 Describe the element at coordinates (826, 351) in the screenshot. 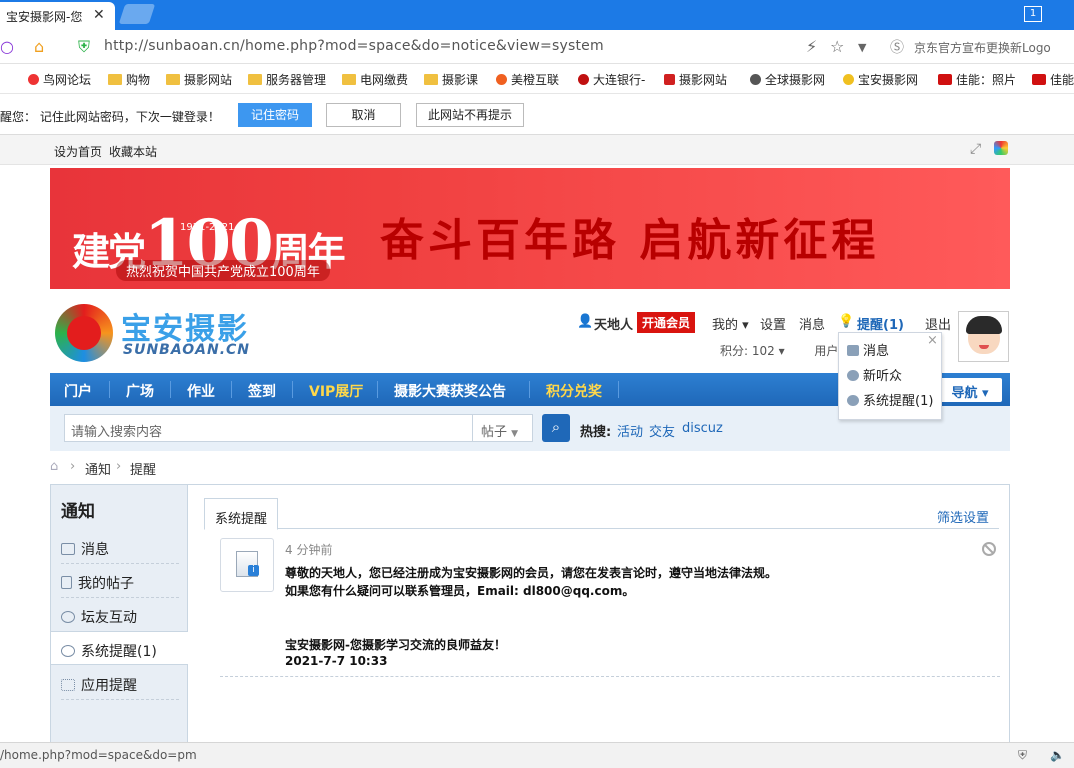

I see `user-group-link: 用户` at that location.